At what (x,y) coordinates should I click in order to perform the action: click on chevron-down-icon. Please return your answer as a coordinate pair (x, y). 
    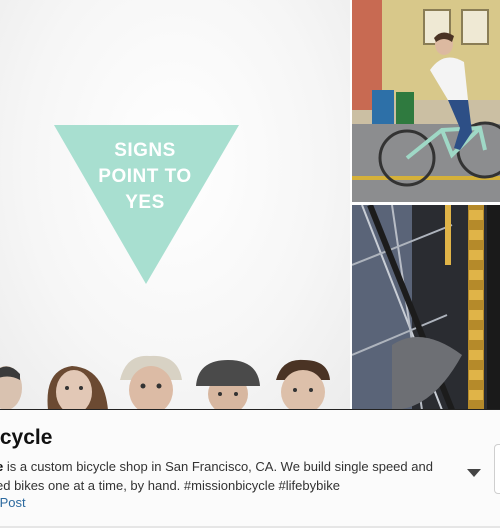
    Looking at the image, I should click on (474, 473).